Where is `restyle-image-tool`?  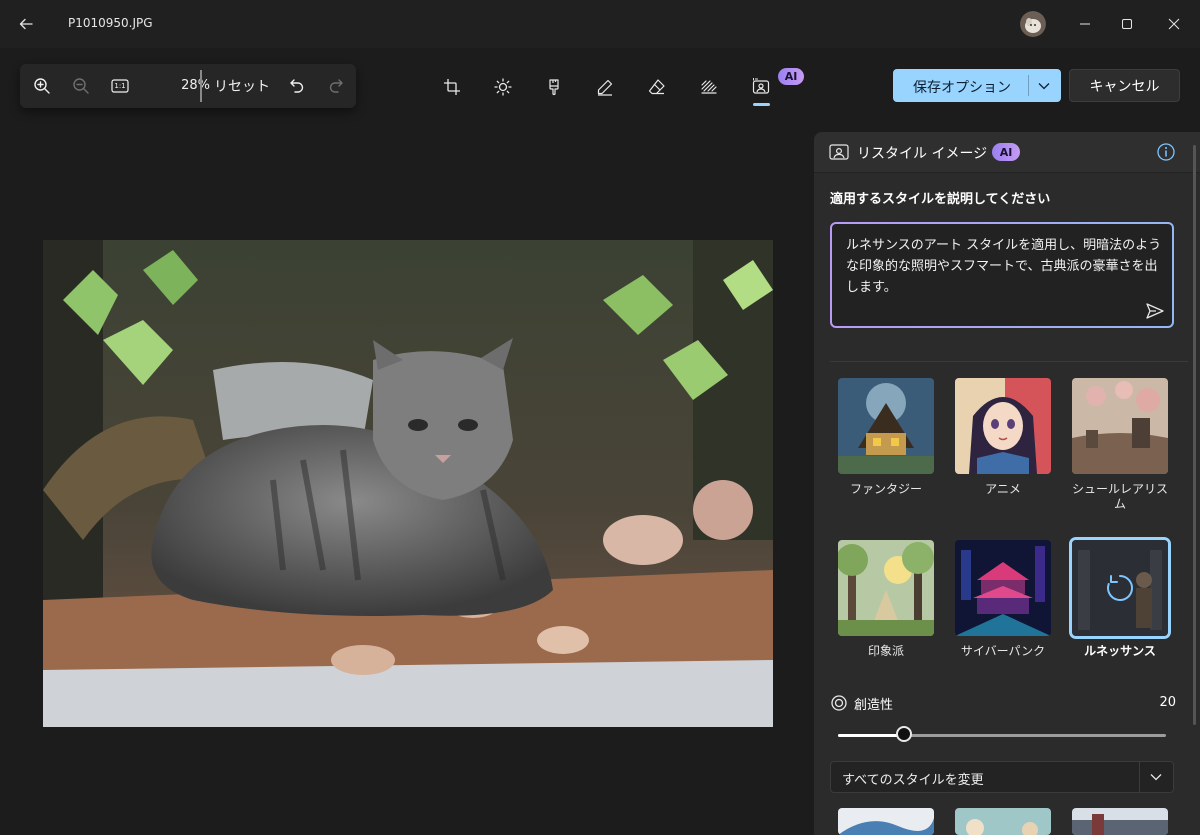
restyle-image-tool is located at coordinates (761, 87).